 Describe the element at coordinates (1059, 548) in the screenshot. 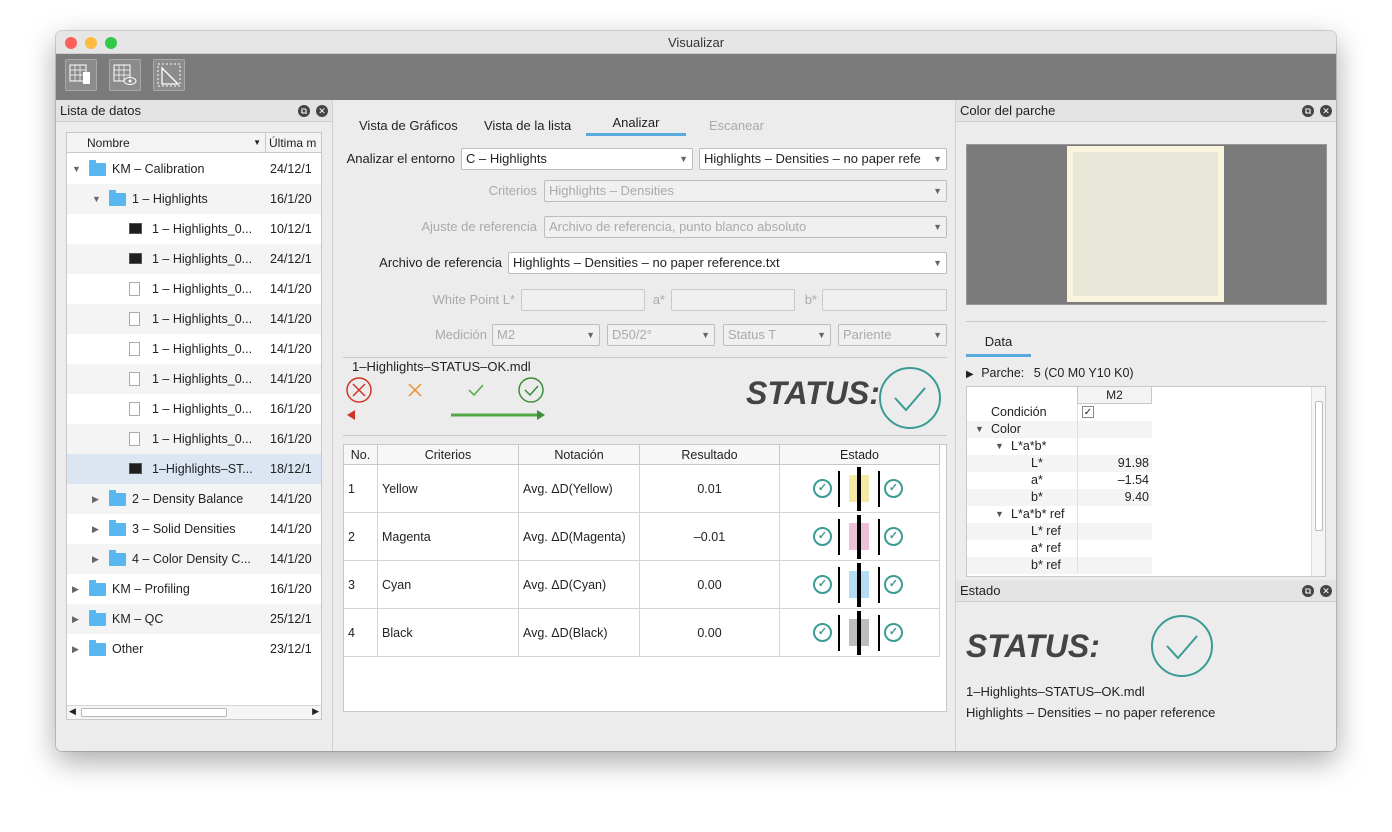

I see `property-row: a* ref` at that location.